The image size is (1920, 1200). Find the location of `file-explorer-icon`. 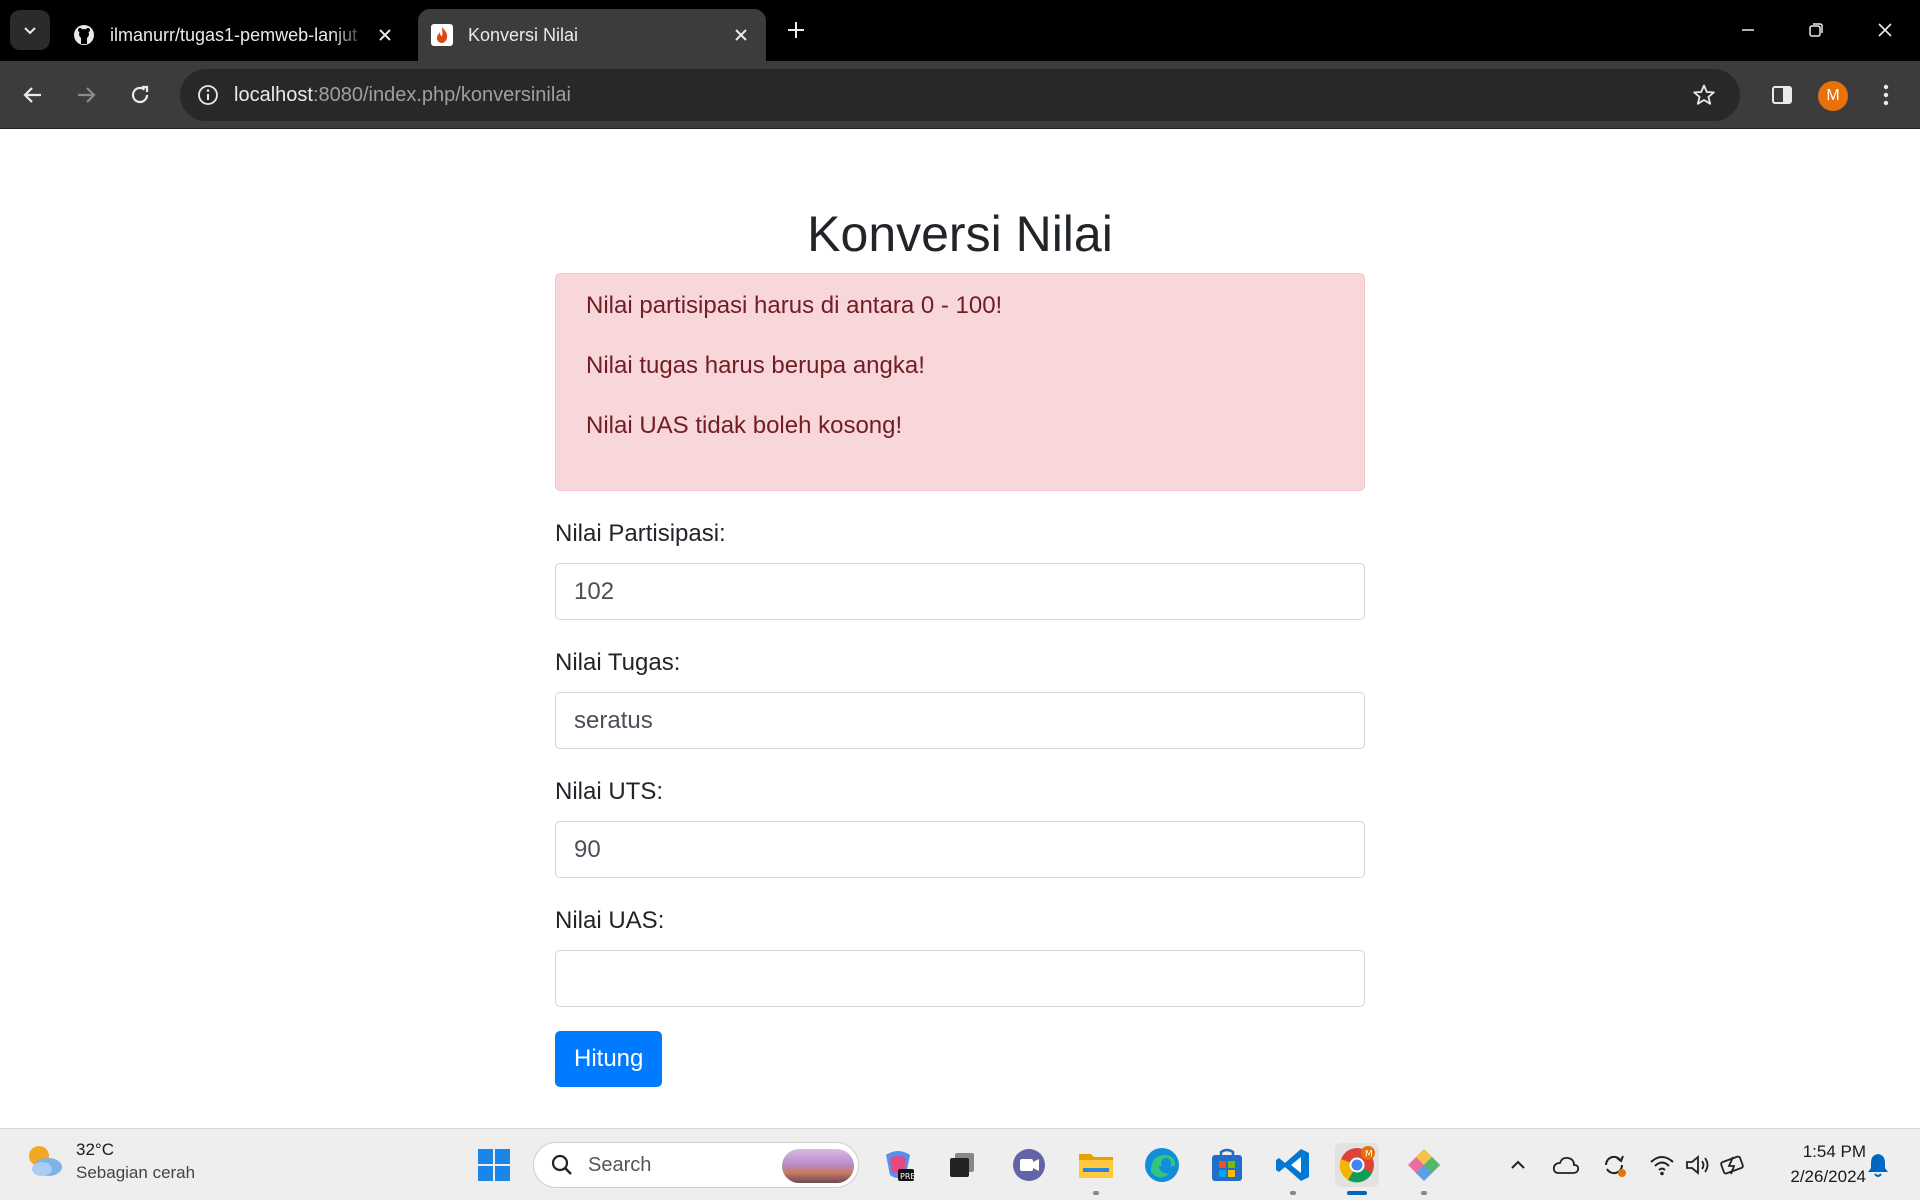

file-explorer-icon is located at coordinates (1096, 1169).